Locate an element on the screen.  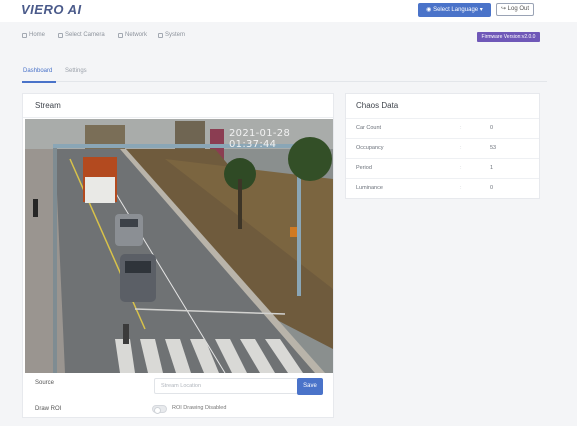
nav-item-system: System is located at coordinates (171, 35).